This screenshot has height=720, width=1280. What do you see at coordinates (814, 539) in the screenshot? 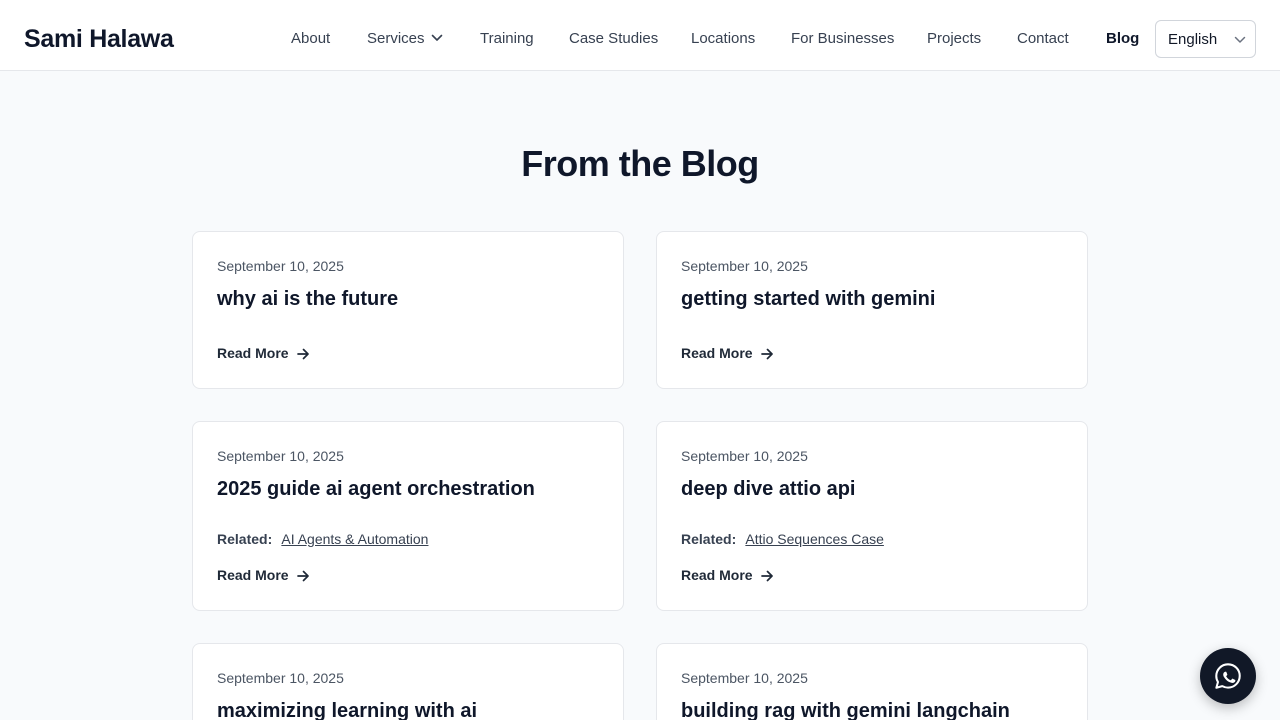
I see `related-link: Attio Sequences Case` at bounding box center [814, 539].